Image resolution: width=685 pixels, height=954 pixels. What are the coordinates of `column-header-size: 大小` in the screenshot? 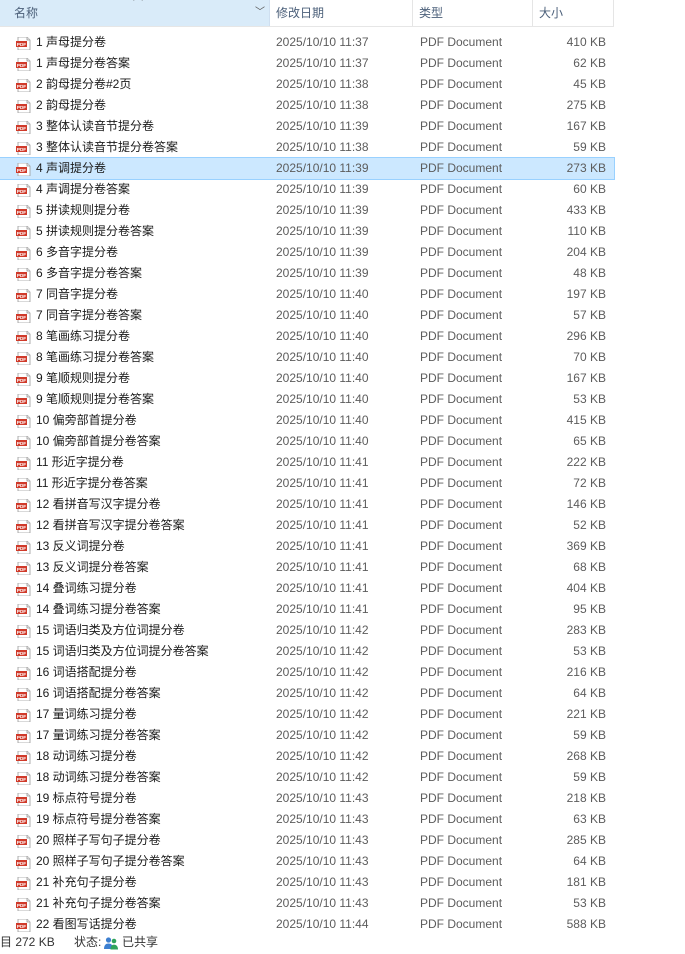 It's located at (573, 13).